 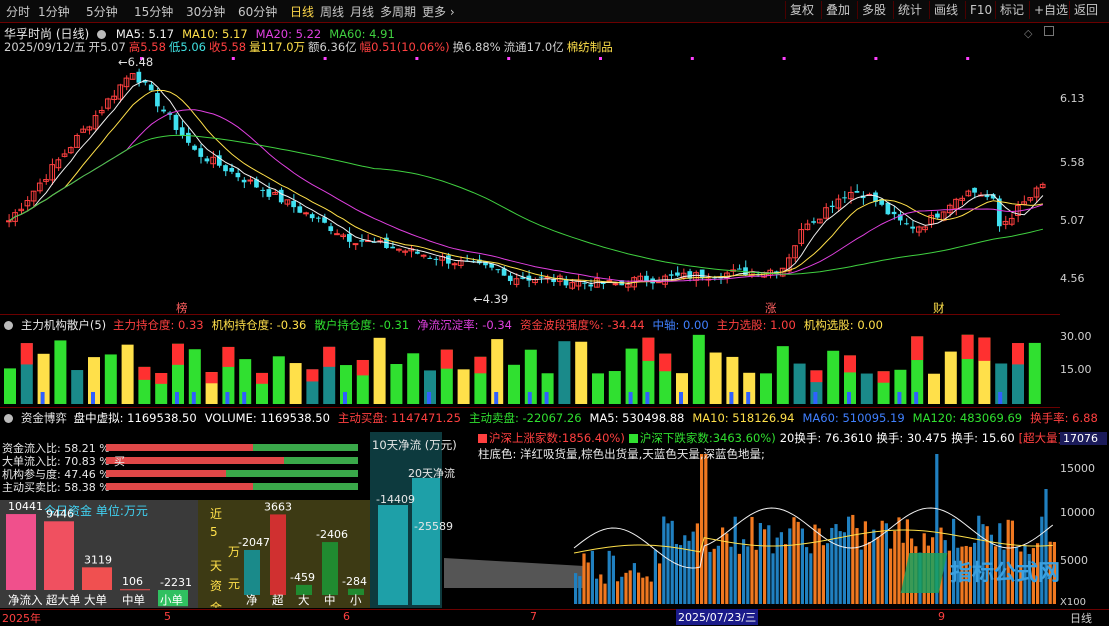 I want to click on volume-legend-4: 换手: 15.60, so click(x=983, y=438).